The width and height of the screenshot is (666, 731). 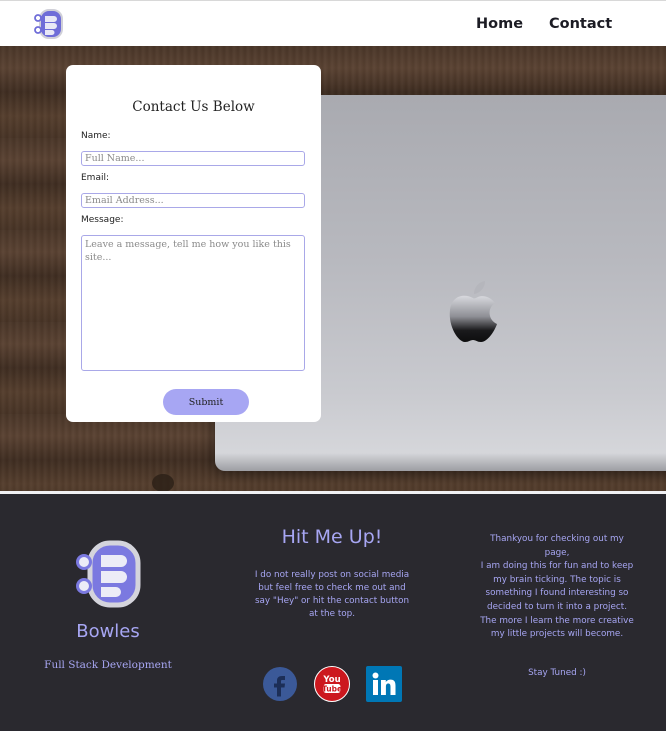 I want to click on youtube-icon: You Tube, so click(x=332, y=684).